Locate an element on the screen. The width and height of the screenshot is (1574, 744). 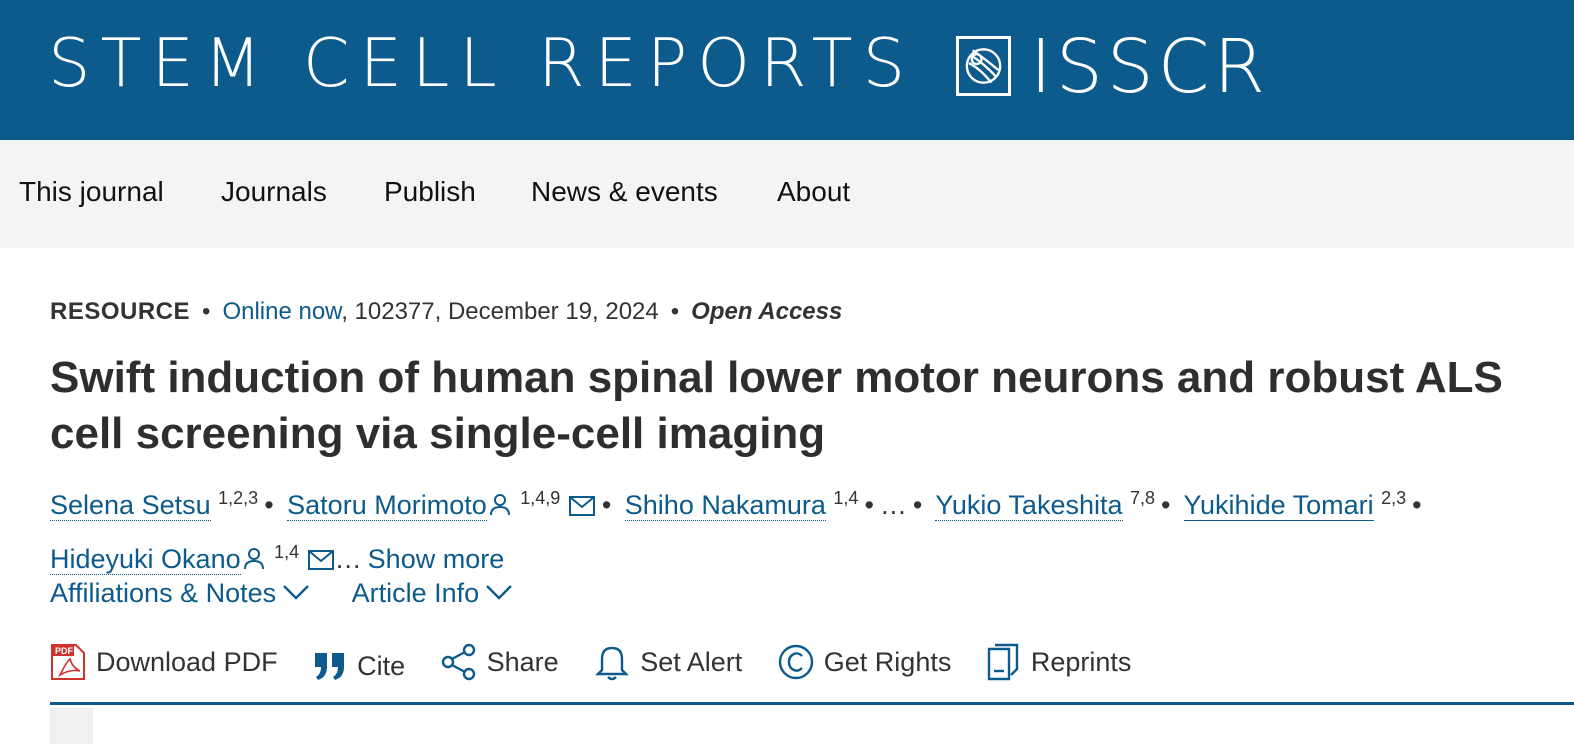
nav-journals: Journals is located at coordinates (274, 192).